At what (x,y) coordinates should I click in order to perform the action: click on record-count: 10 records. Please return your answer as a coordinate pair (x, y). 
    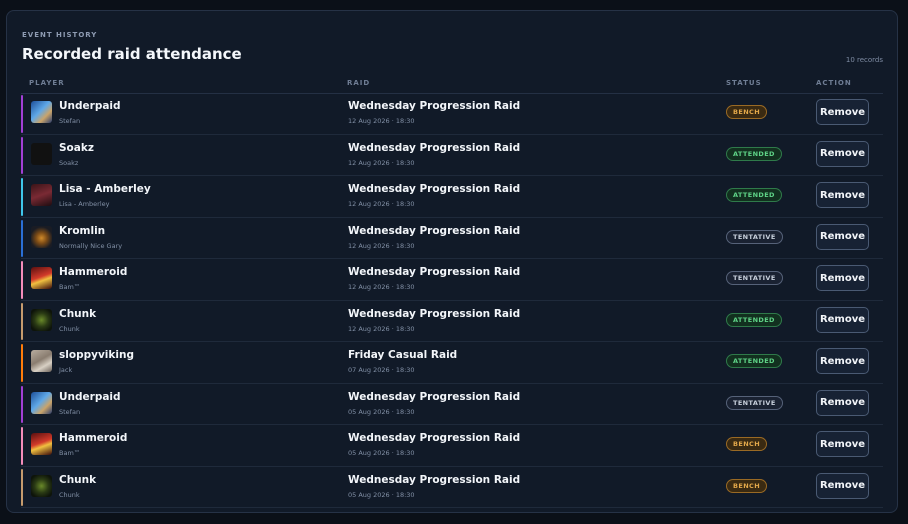
    Looking at the image, I should click on (864, 60).